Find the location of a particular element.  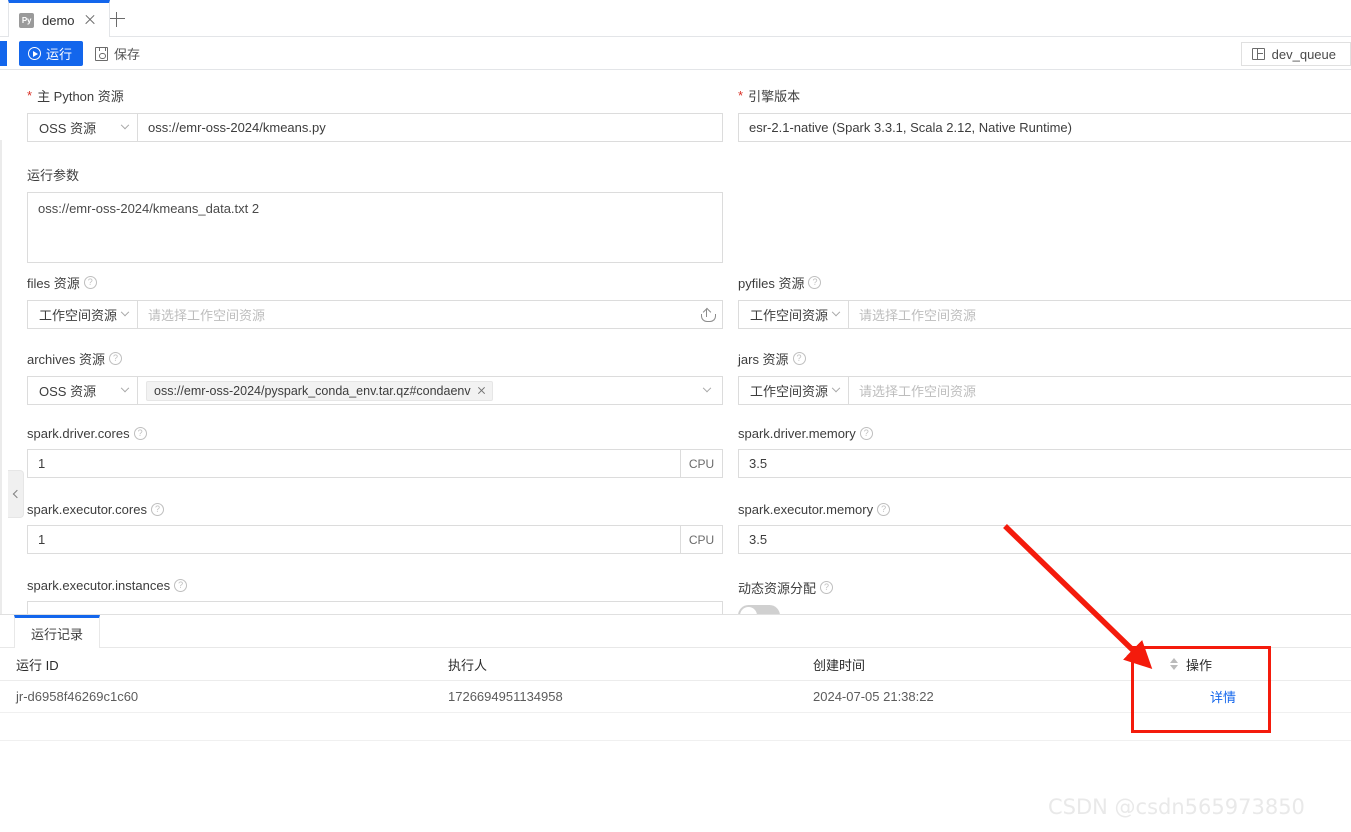

cell-created-at: 2024-07-05 21:38:22 is located at coordinates (873, 696).